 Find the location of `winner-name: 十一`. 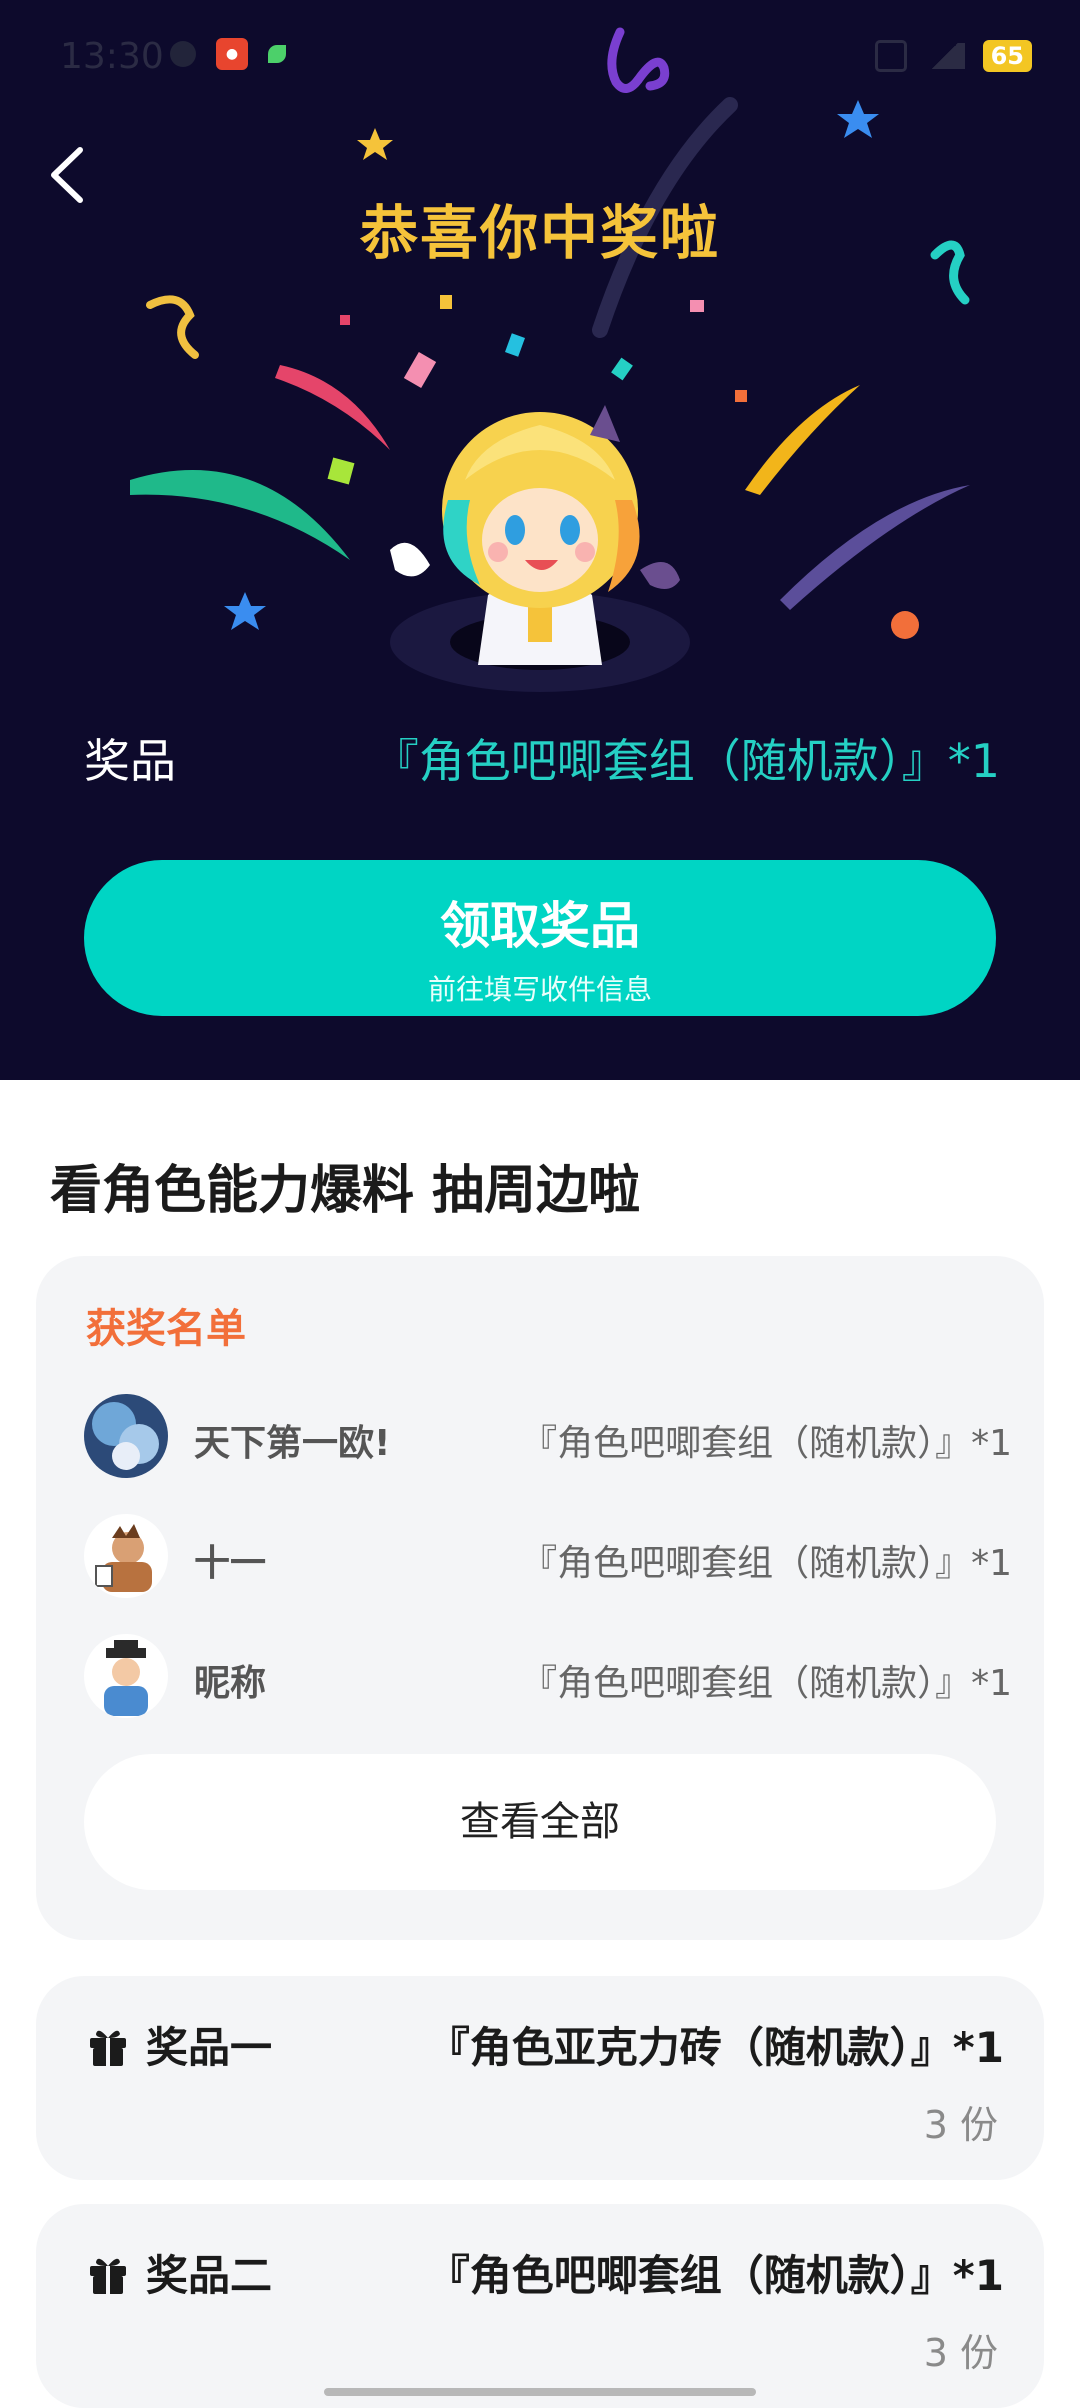

winner-name: 十一 is located at coordinates (230, 1563).